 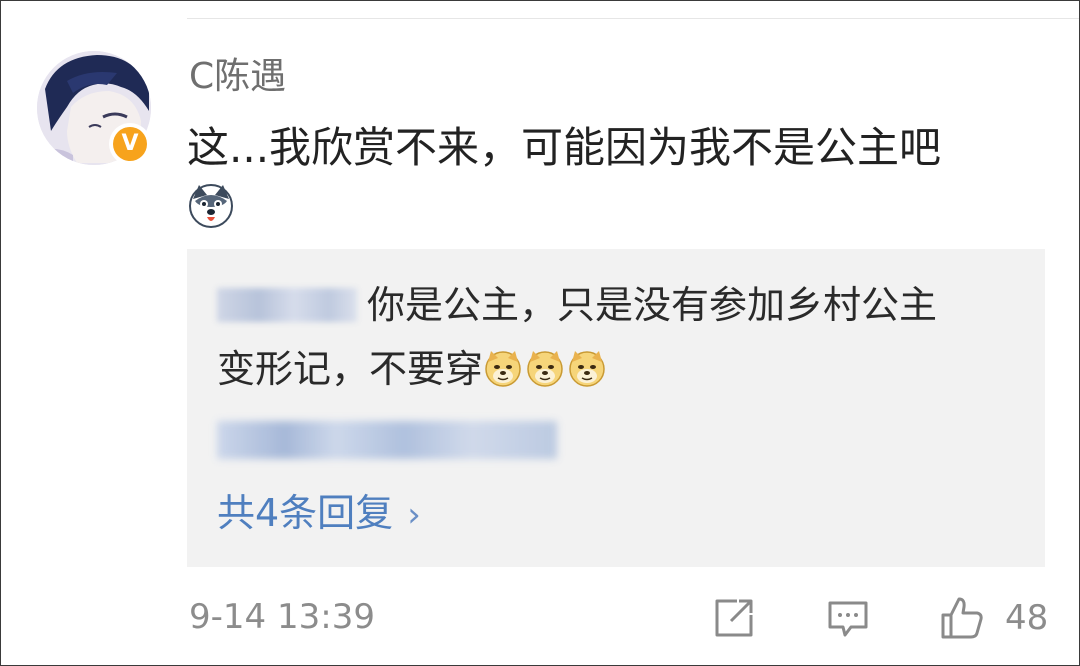 I want to click on username: C陈遇, so click(x=237, y=77).